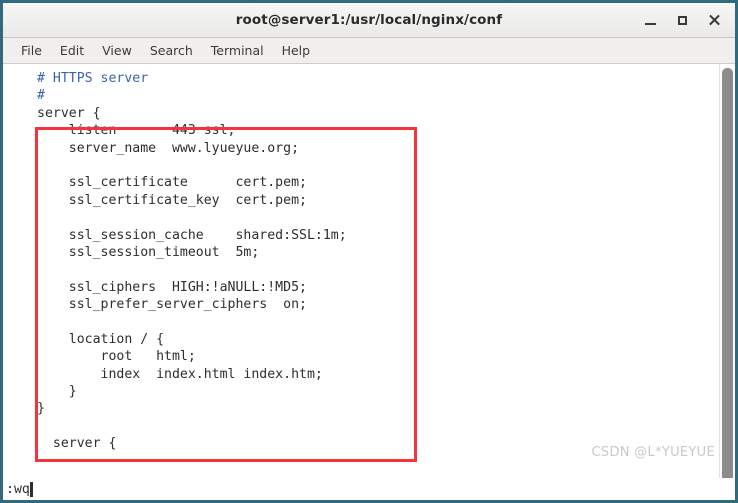 The width and height of the screenshot is (738, 503). What do you see at coordinates (31, 489) in the screenshot?
I see `text-cursor` at bounding box center [31, 489].